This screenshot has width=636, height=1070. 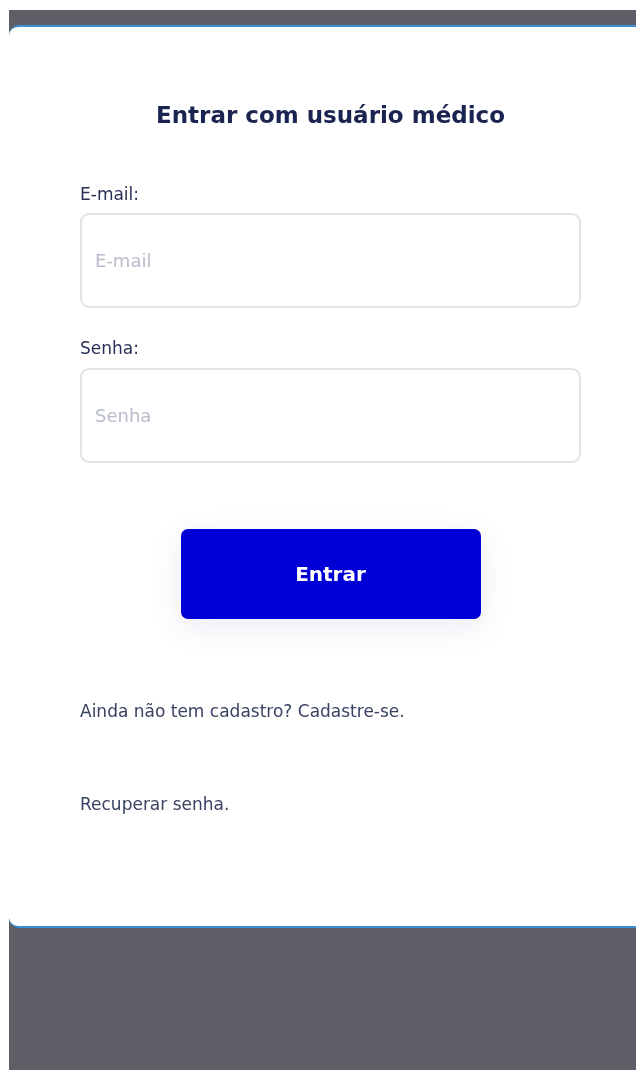 What do you see at coordinates (330, 116) in the screenshot?
I see `form-title: Entrar com usuário médico` at bounding box center [330, 116].